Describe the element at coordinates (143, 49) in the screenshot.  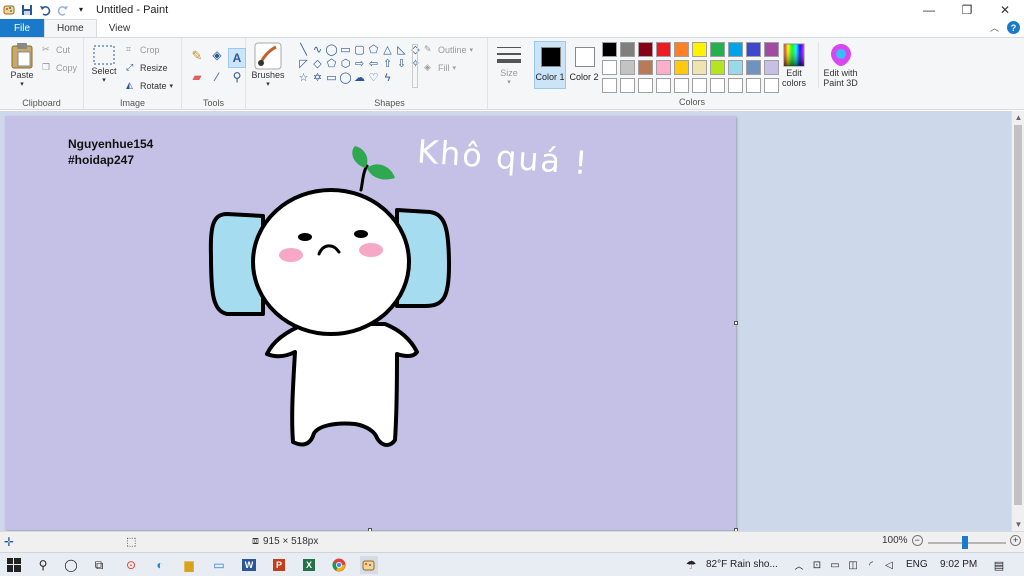
I see `crop-button: ⌗ Crop` at that location.